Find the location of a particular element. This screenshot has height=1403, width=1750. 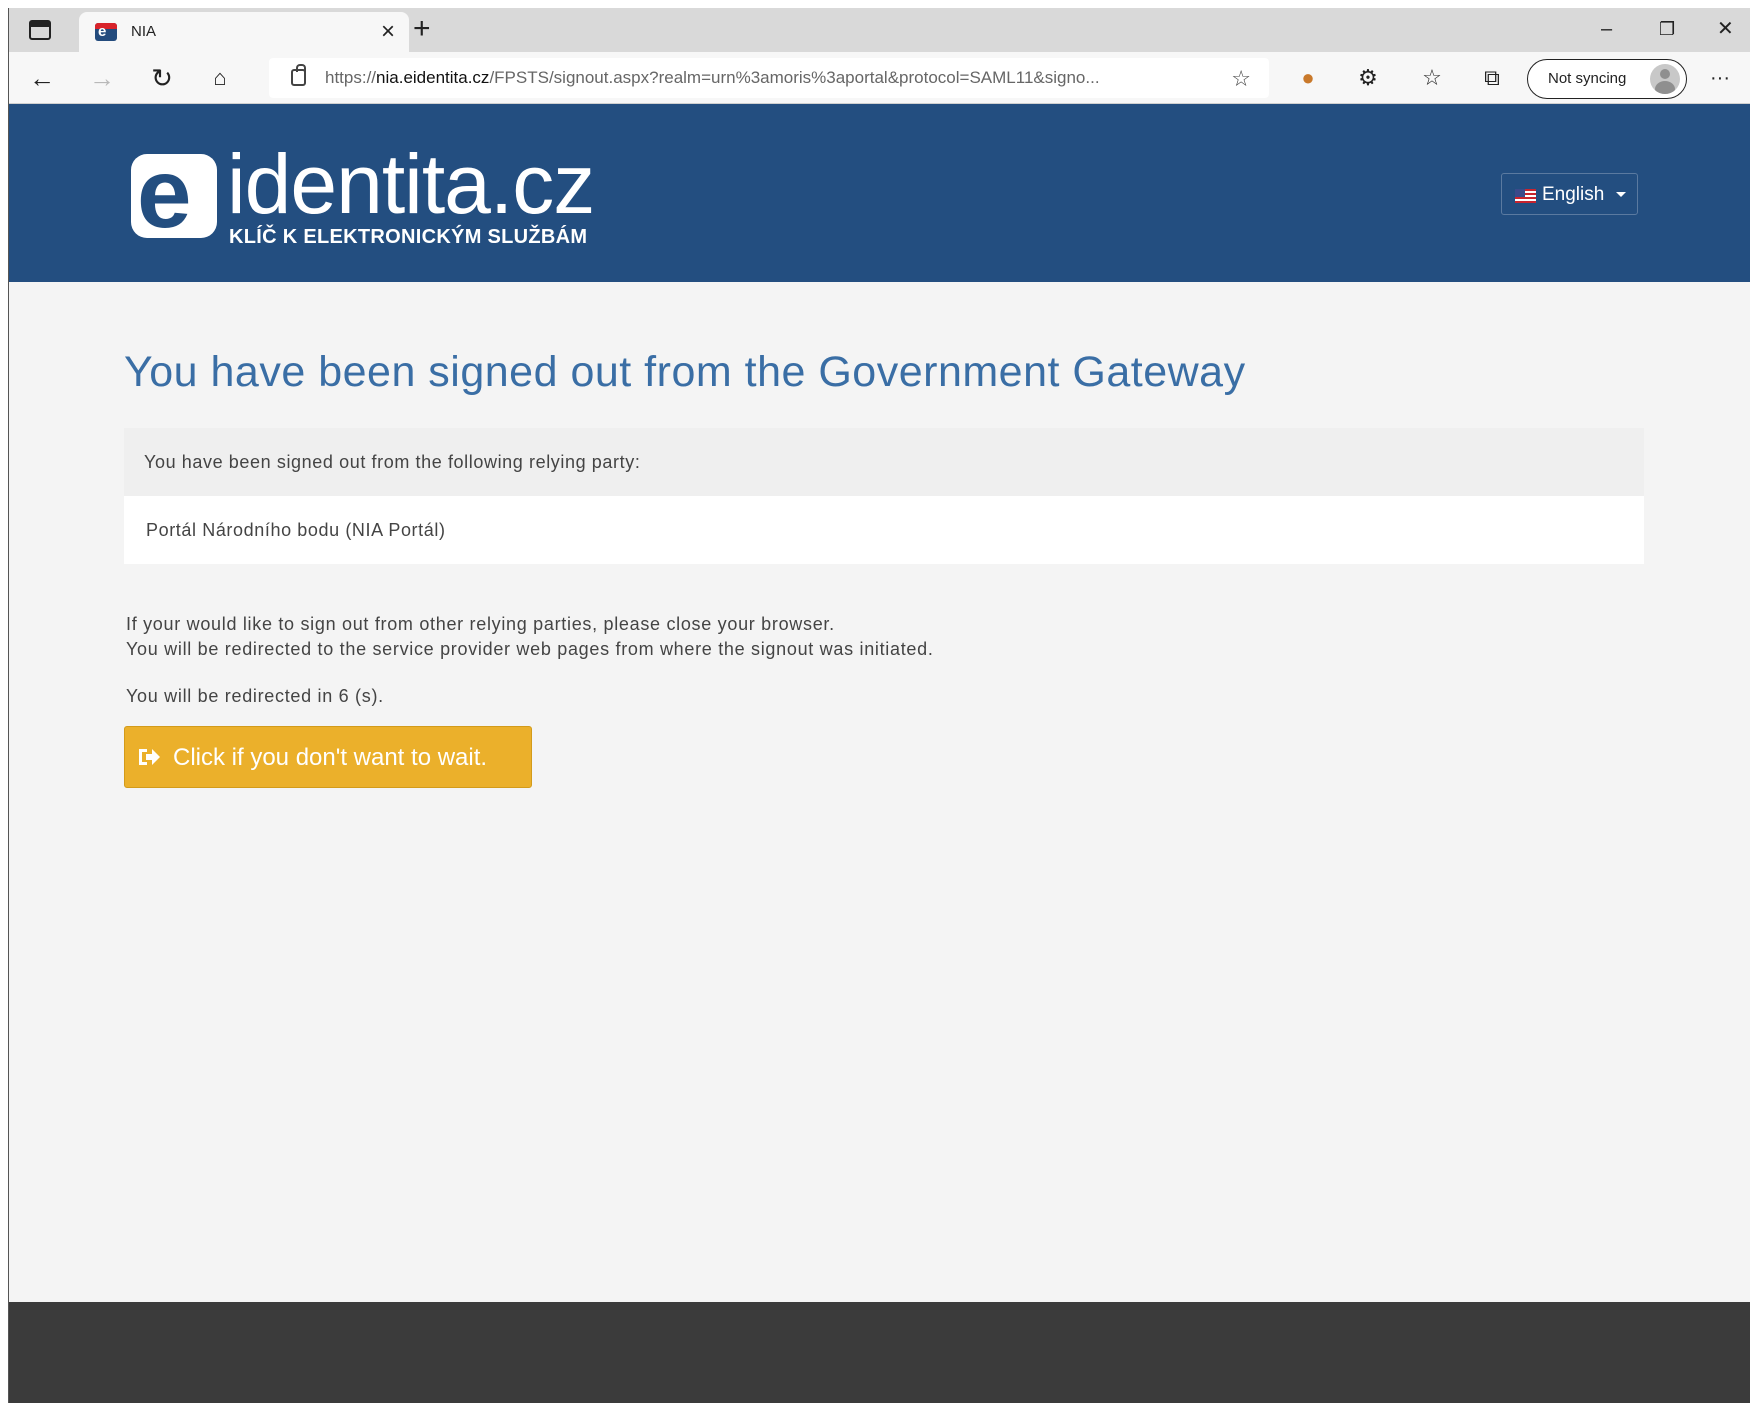

refresh-icon: ↻ is located at coordinates (162, 78).